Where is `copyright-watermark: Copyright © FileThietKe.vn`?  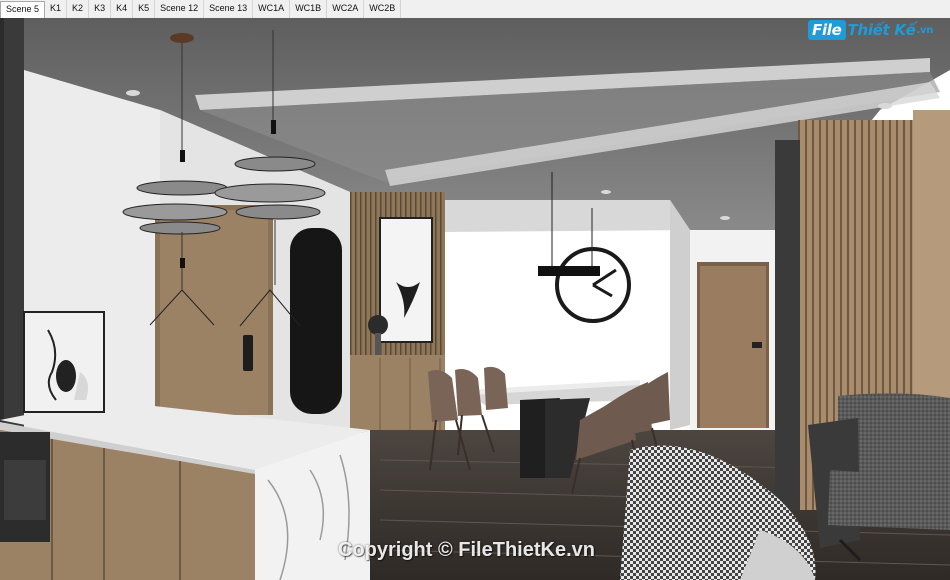 copyright-watermark: Copyright © FileThietKe.vn is located at coordinates (466, 550).